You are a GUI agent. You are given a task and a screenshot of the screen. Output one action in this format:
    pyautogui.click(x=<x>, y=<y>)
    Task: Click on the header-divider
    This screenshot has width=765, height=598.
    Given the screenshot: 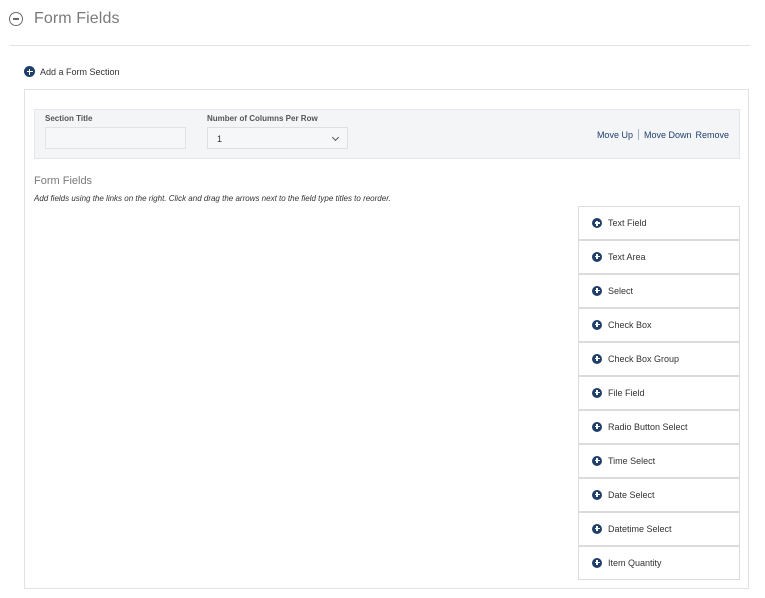 What is the action you would take?
    pyautogui.click(x=380, y=45)
    